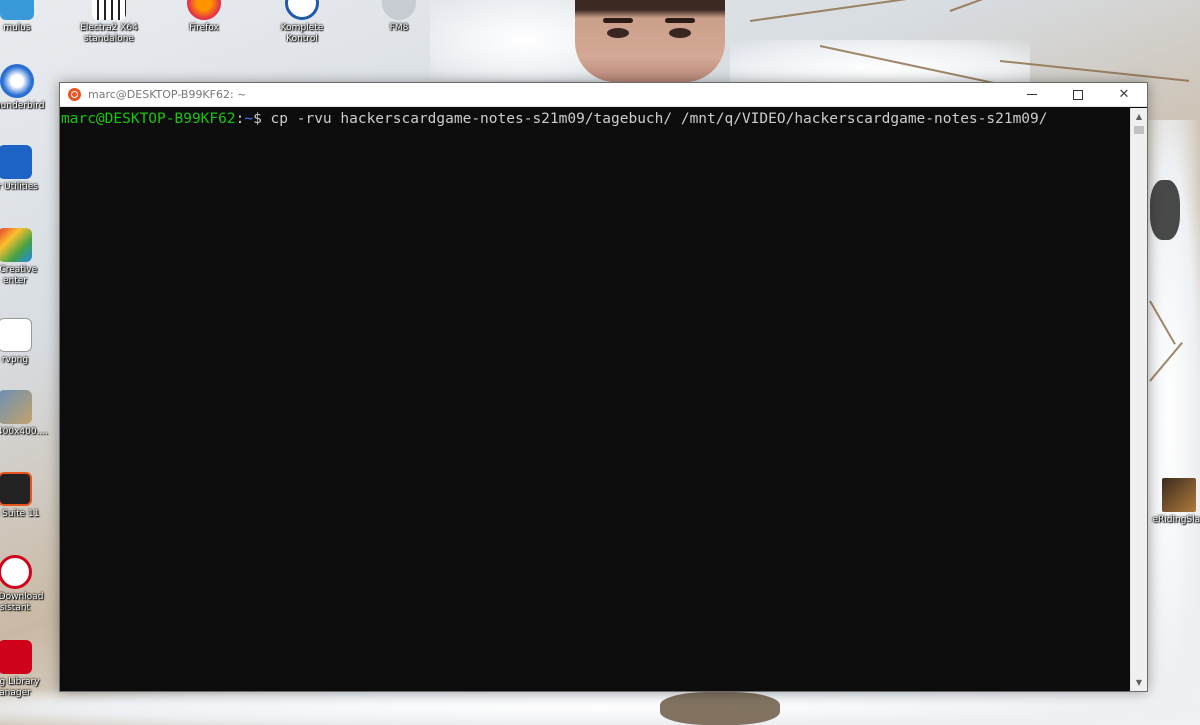 The height and width of the screenshot is (725, 1200). I want to click on ubuntu-icon, so click(74, 94).